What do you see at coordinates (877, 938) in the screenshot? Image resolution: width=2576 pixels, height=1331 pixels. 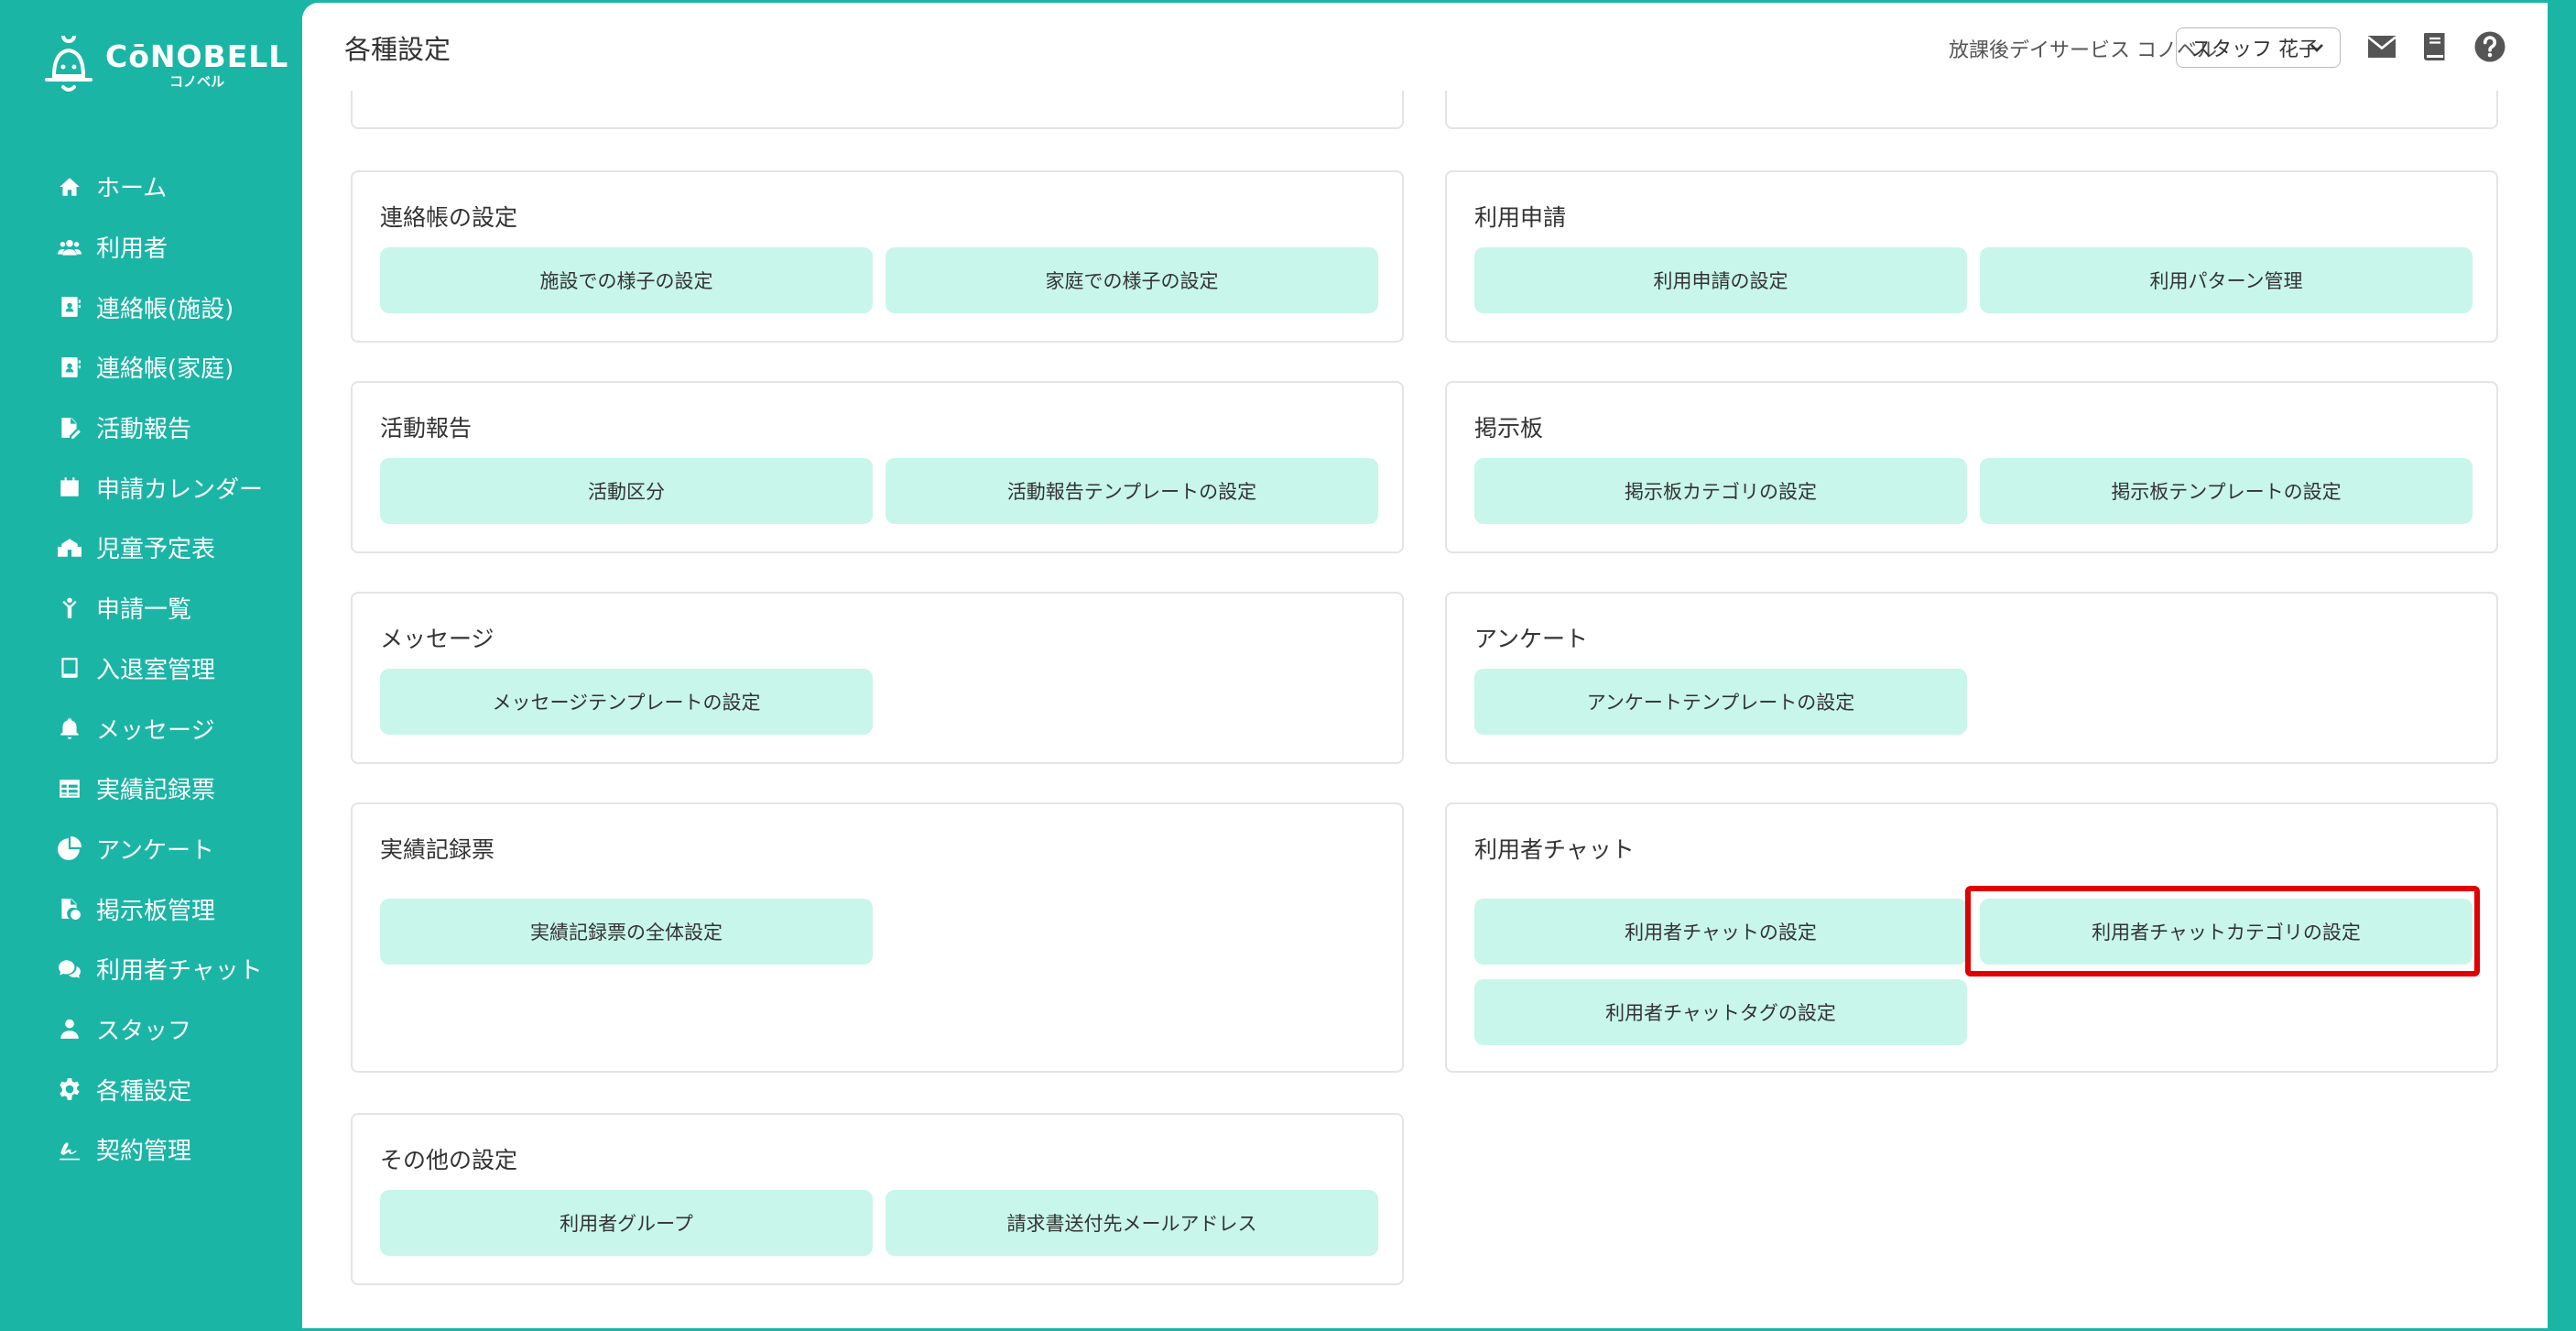 I see `card-performance-record: 実績記録票 実績記録票の全体設定` at bounding box center [877, 938].